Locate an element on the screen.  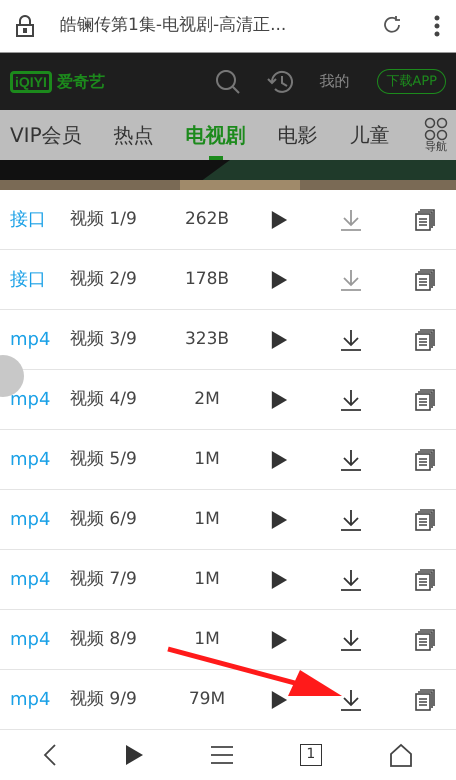
file-size: 178B is located at coordinates (207, 279).